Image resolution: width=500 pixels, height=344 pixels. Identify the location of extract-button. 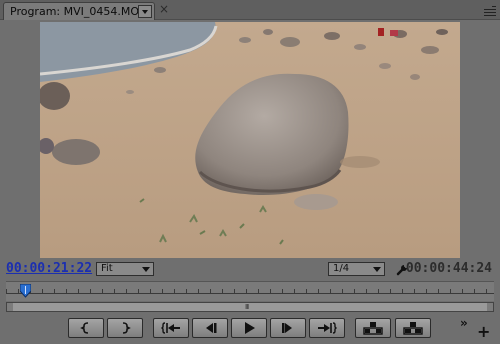
(413, 328).